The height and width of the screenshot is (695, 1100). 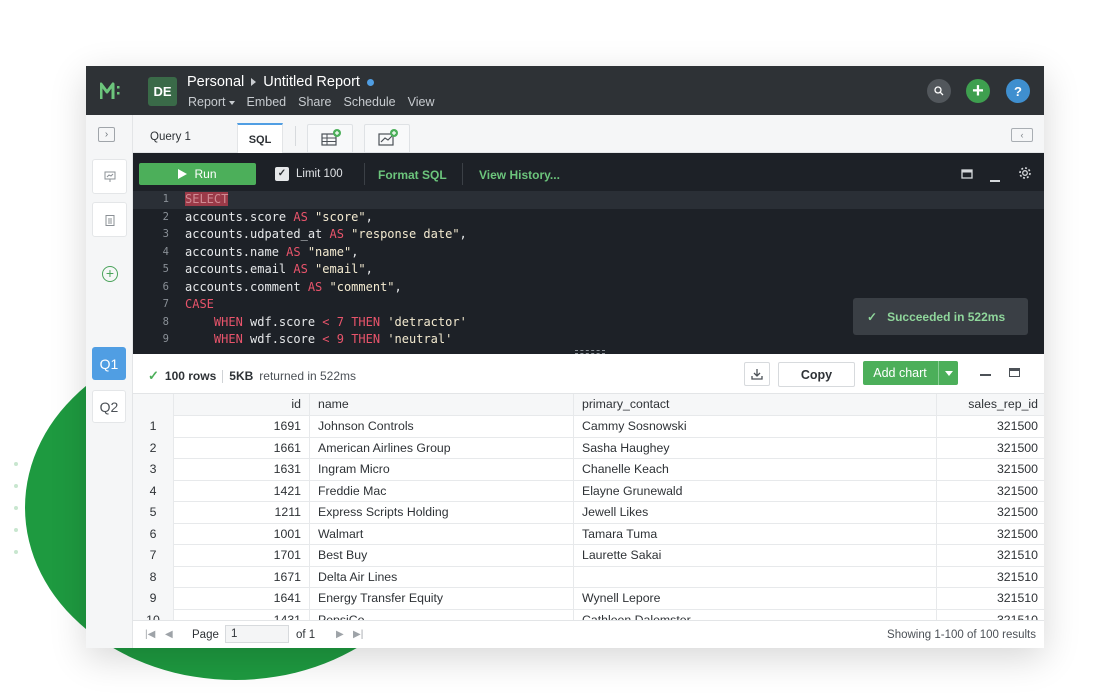 What do you see at coordinates (165, 251) in the screenshot?
I see `line-number: 4` at bounding box center [165, 251].